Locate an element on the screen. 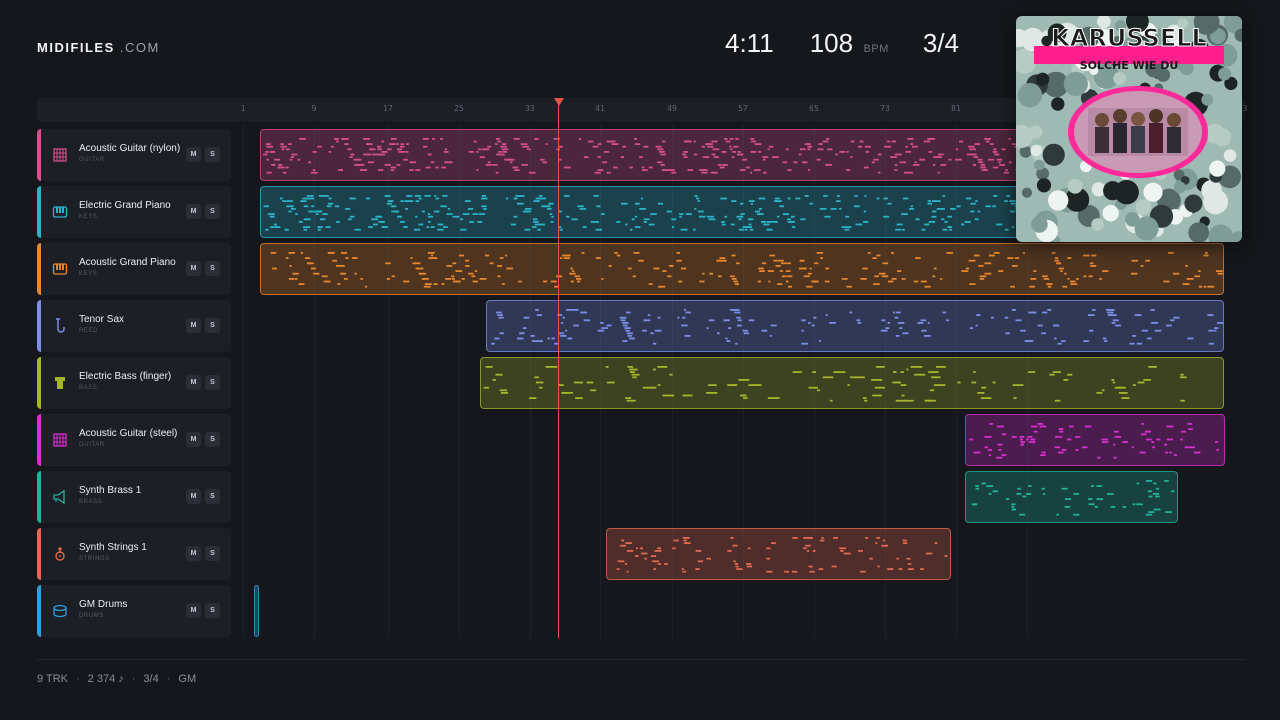 The width and height of the screenshot is (1280, 720). track-header: Synth Strings 1 STRINGS M S is located at coordinates (134, 554).